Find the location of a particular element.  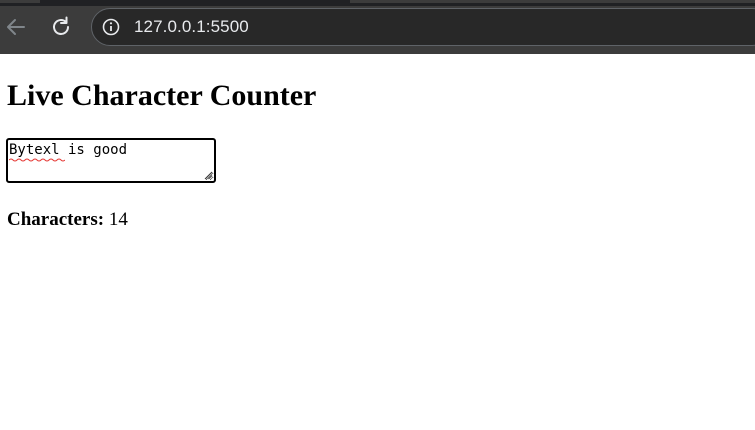

tab-strip is located at coordinates (377, 3).